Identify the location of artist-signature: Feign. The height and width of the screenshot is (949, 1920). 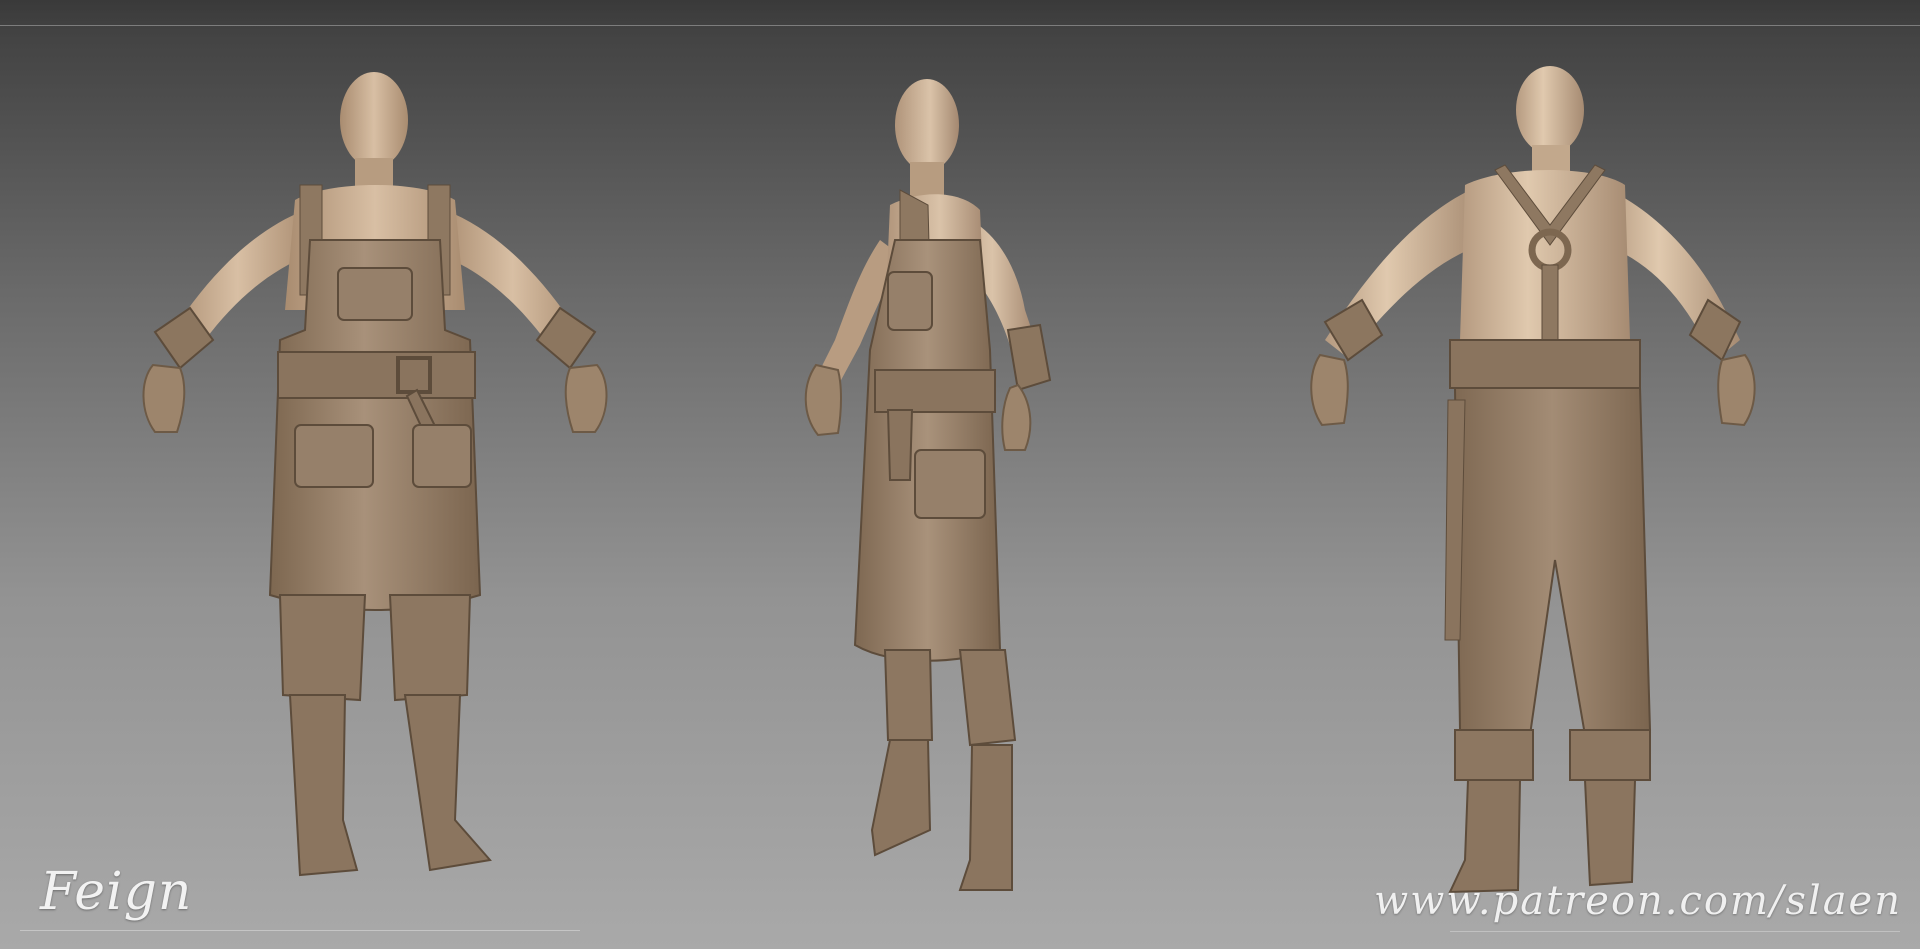
(116, 892).